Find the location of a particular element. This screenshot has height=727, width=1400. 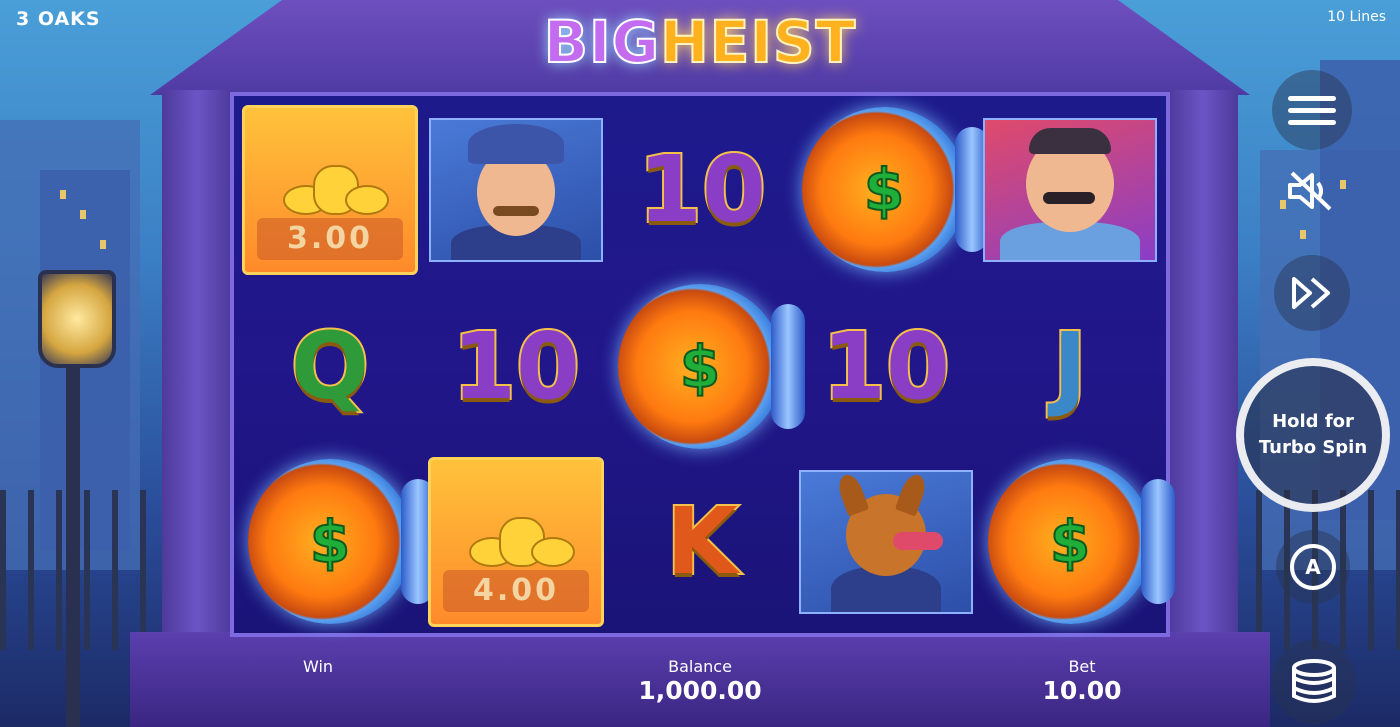

menu-button is located at coordinates (1312, 110).